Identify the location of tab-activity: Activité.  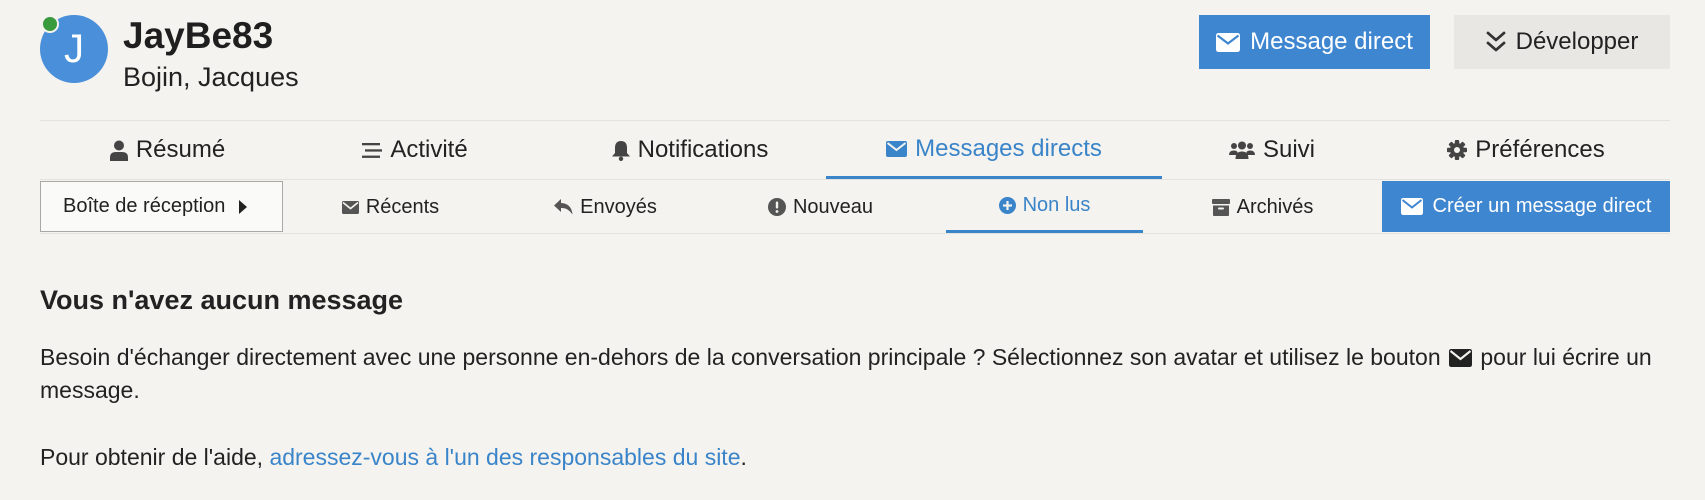
(415, 150).